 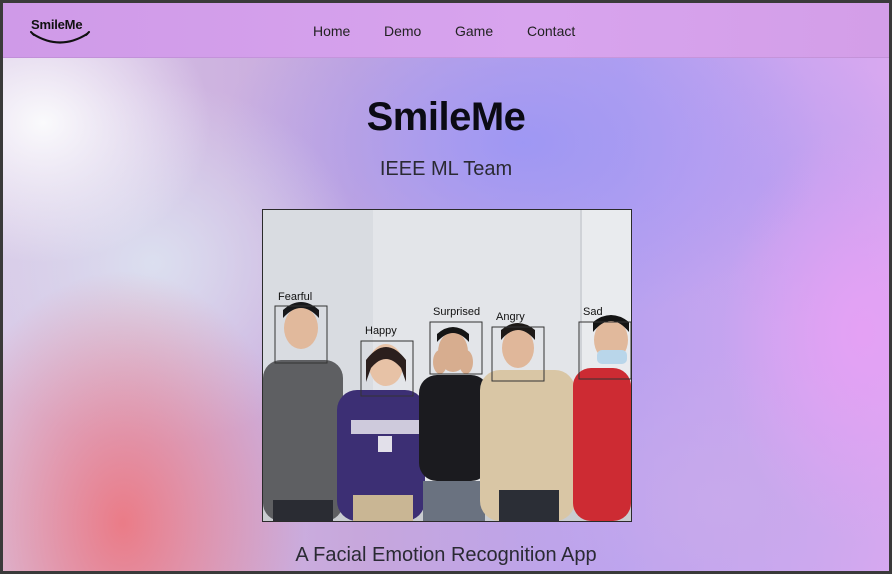 I want to click on emotion-label-happy: Happy, so click(x=381, y=331).